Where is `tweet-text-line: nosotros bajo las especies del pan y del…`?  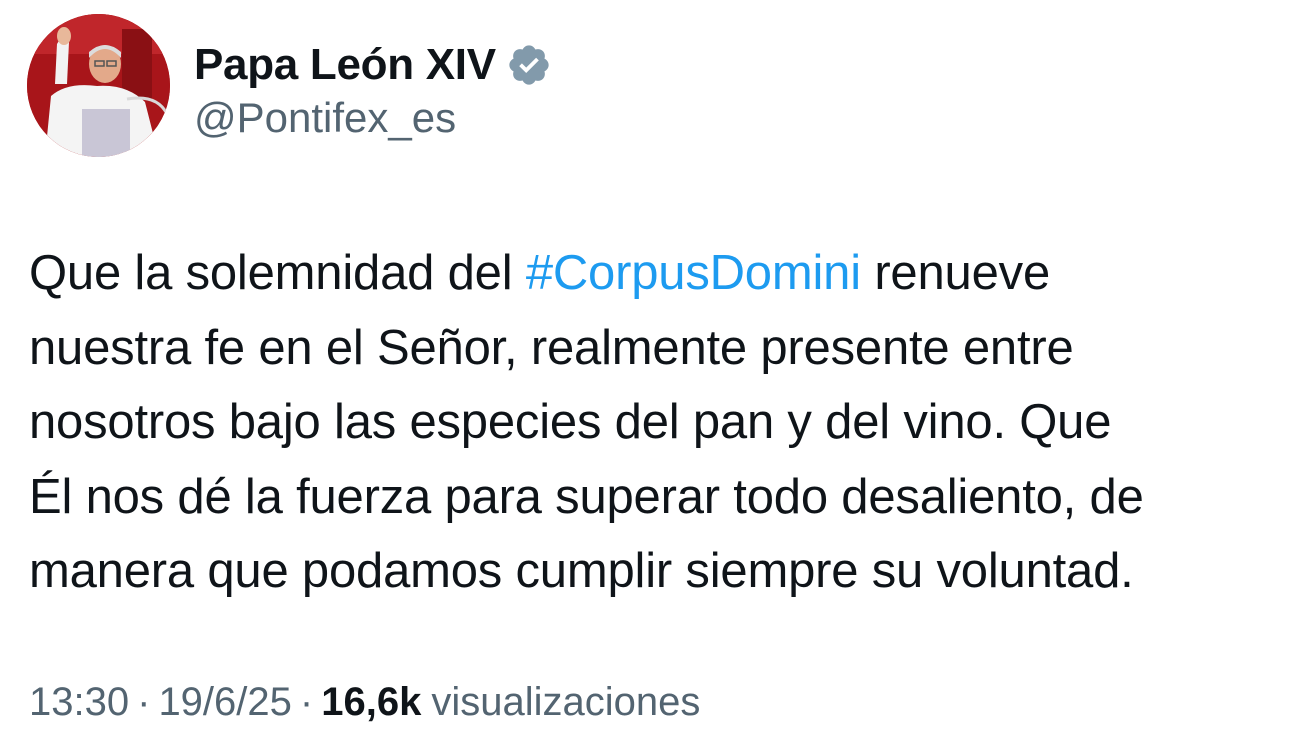
tweet-text-line: nosotros bajo las especies del pan y del… is located at coordinates (570, 422).